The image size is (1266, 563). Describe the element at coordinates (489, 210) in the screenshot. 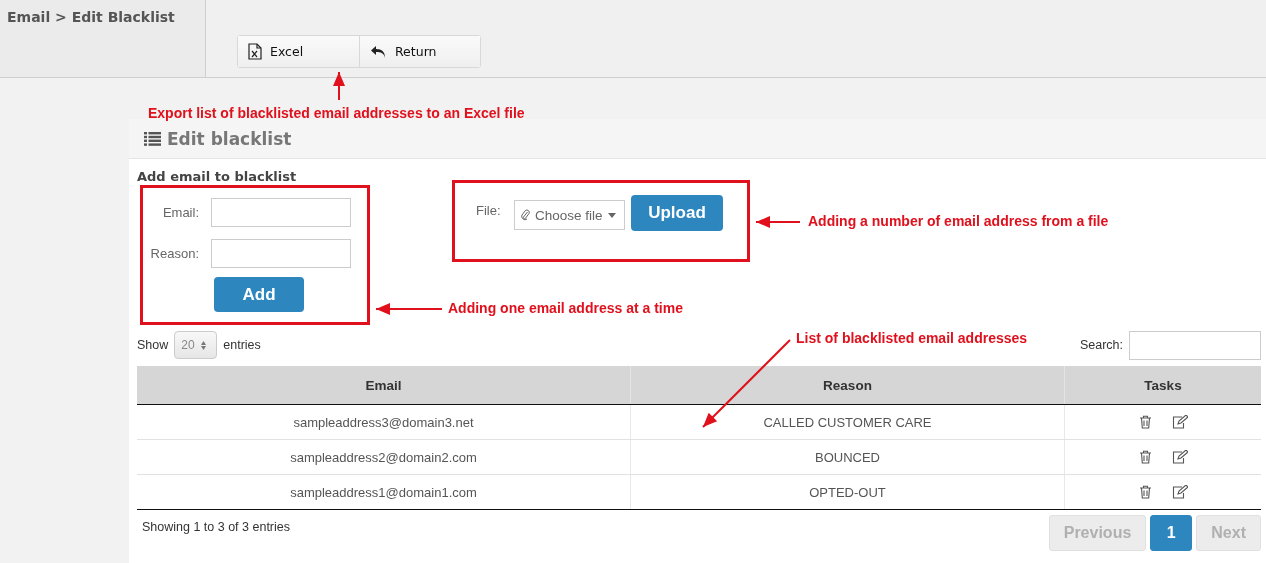

I see `field-label: File:` at that location.